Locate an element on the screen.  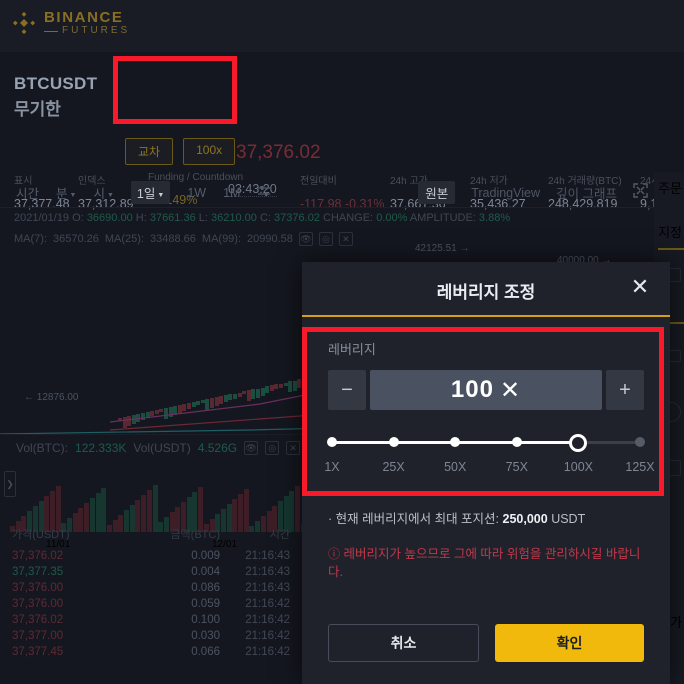
vol-usdt-value: 4.526G is located at coordinates (217, 448).